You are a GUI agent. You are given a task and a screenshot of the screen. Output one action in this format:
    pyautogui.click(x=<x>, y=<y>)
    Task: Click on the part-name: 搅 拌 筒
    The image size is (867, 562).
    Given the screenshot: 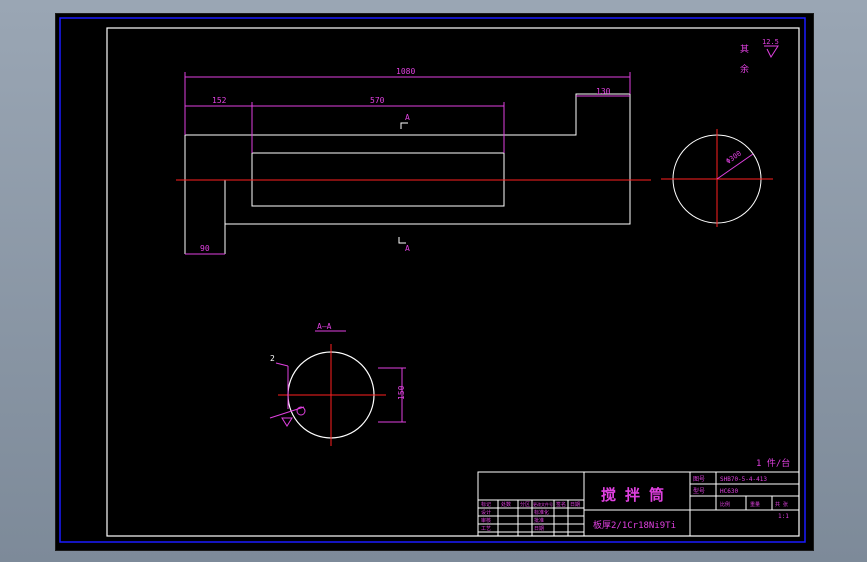 What is the action you would take?
    pyautogui.click(x=632, y=495)
    